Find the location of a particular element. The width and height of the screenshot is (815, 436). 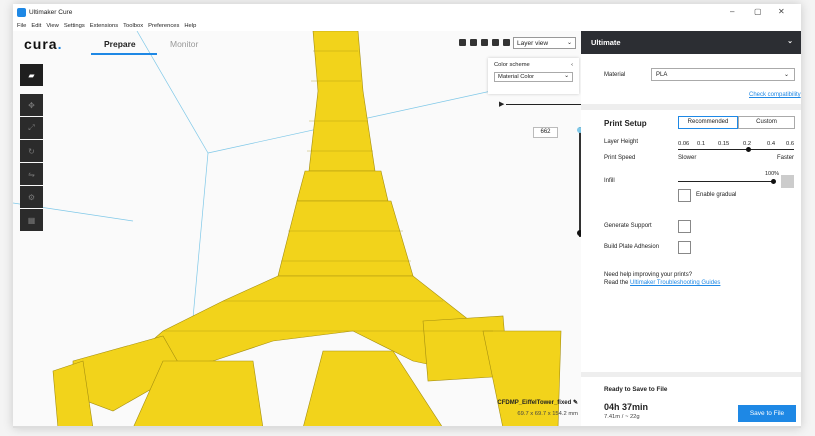

build-plate-adhesion-label: Build Plate Adhesion is located at coordinates (632, 247).